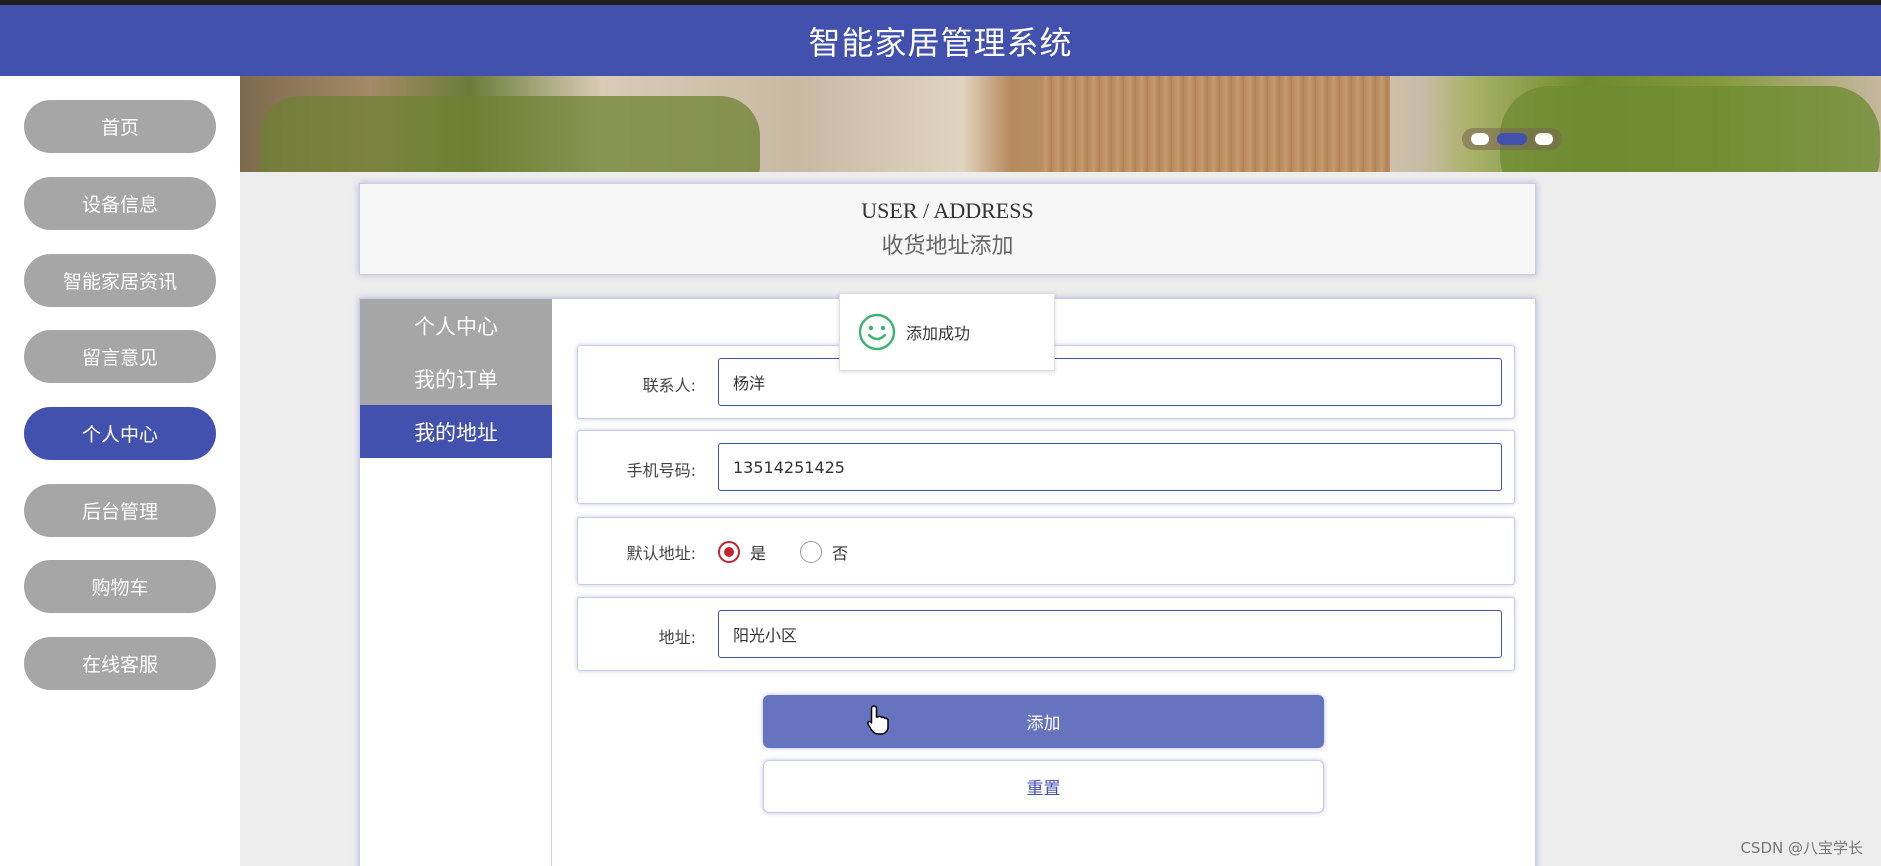  I want to click on radio-no-label: 否, so click(840, 552).